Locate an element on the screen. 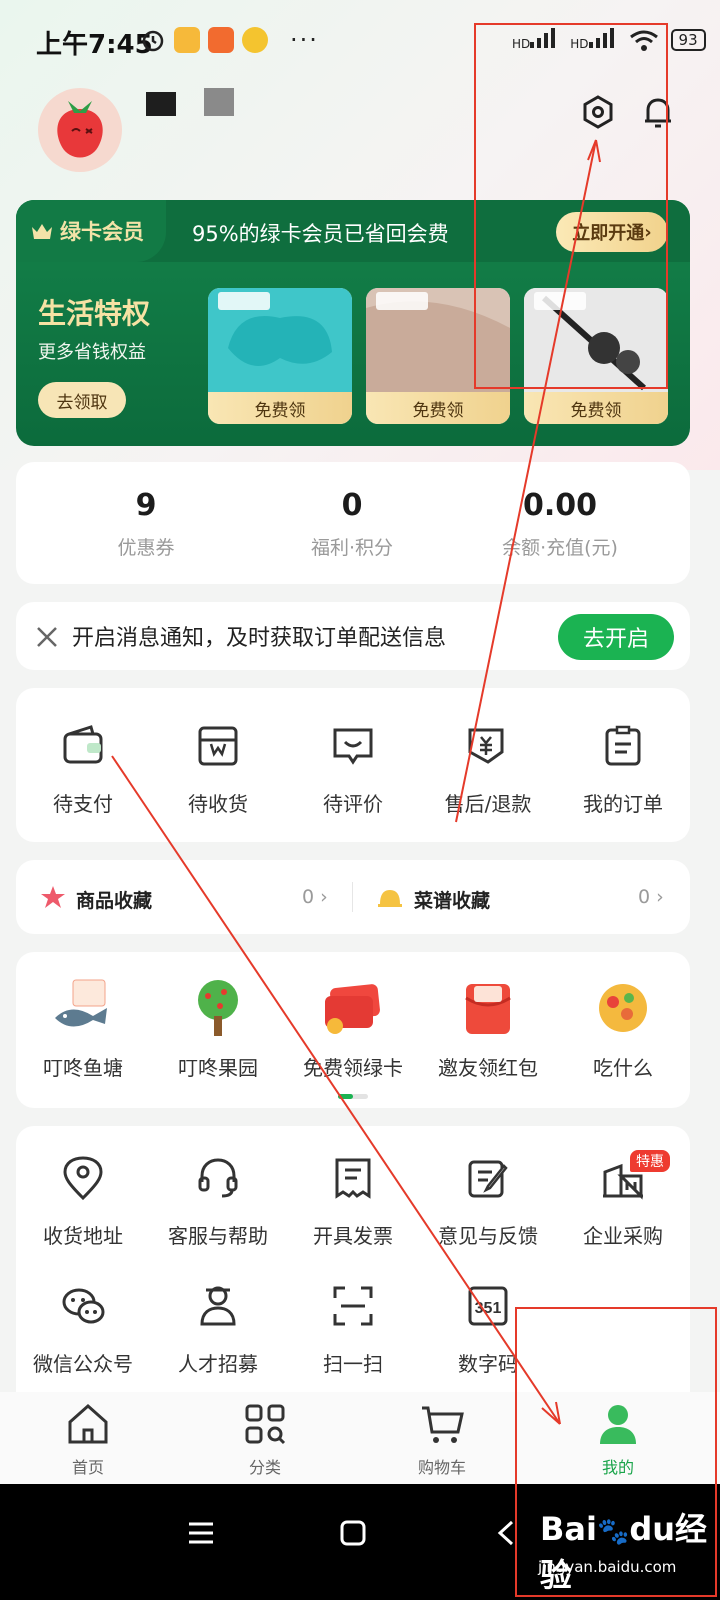  green-card-icon is located at coordinates (352, 1009).